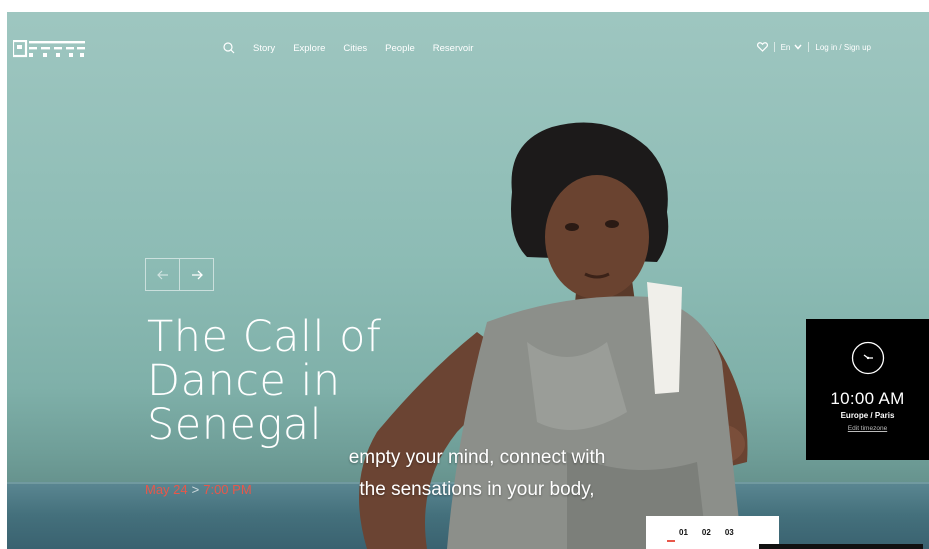 This screenshot has height=549, width=929. What do you see at coordinates (227, 489) in the screenshot?
I see `event-time: 7:00 PM` at bounding box center [227, 489].